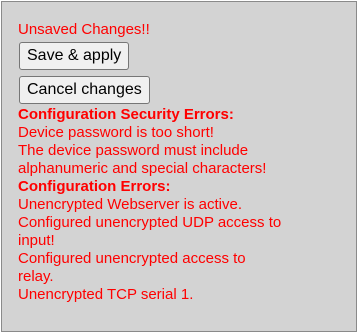  What do you see at coordinates (150, 222) in the screenshot?
I see `config-error-line: Configured unencrypted UDP access to` at bounding box center [150, 222].